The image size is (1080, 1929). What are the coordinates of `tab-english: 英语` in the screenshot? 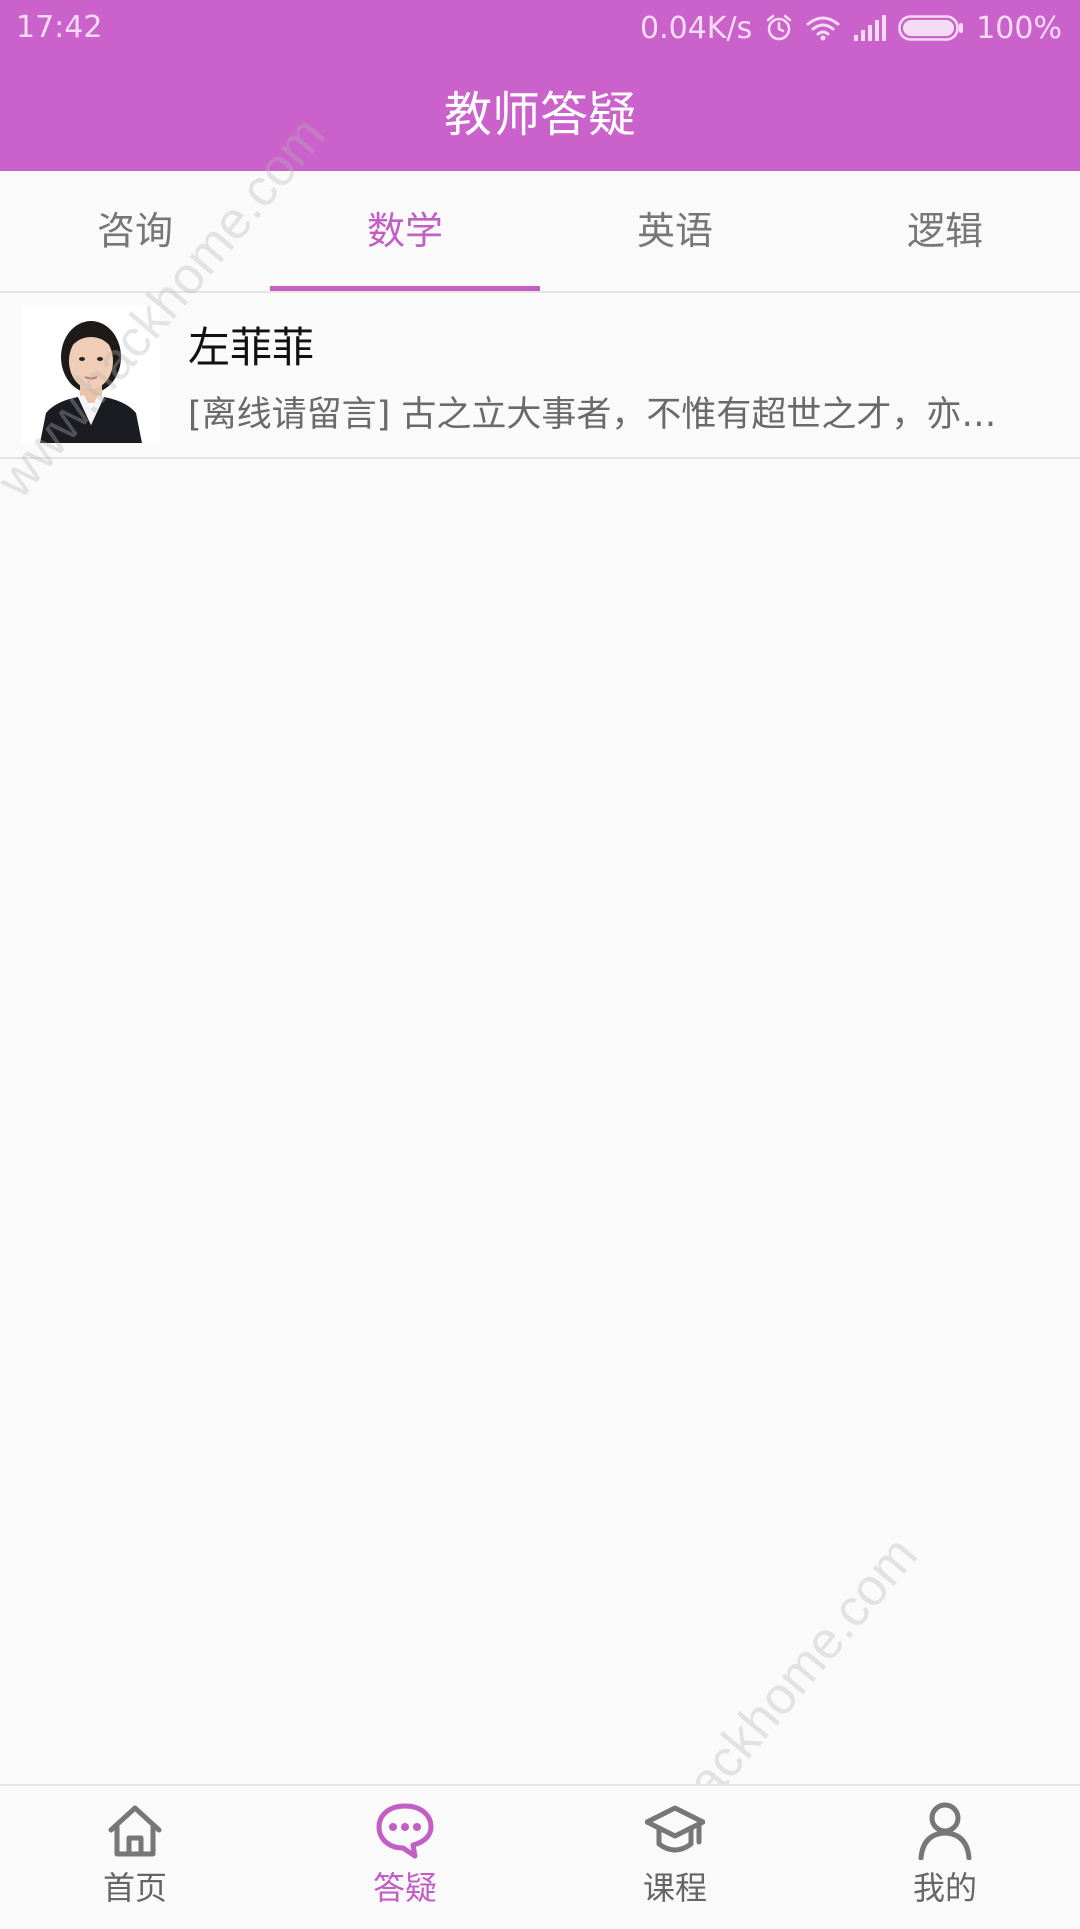 It's located at (675, 231).